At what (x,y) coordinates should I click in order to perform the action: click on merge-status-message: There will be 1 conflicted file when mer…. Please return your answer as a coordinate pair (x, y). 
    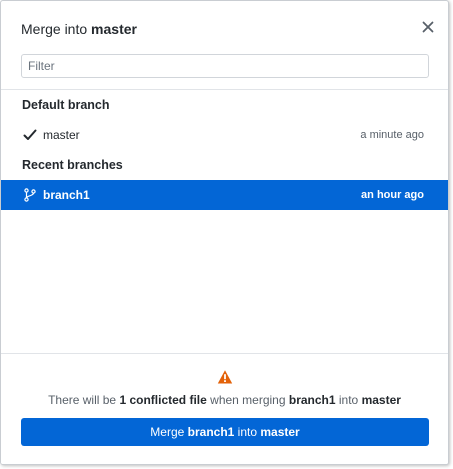
    Looking at the image, I should click on (224, 400).